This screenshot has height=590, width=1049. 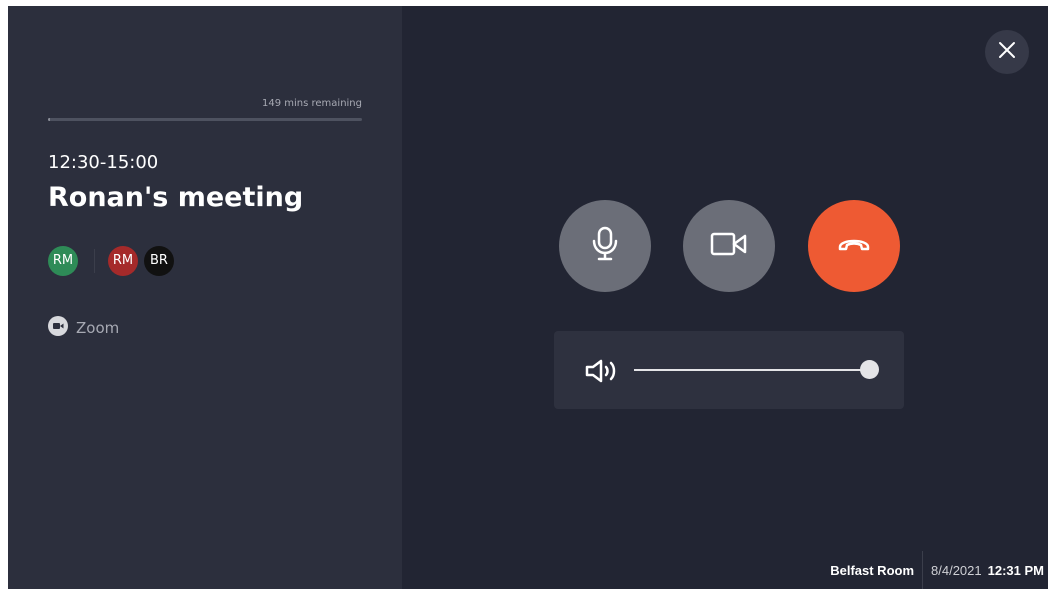 I want to click on mute-button, so click(x=605, y=246).